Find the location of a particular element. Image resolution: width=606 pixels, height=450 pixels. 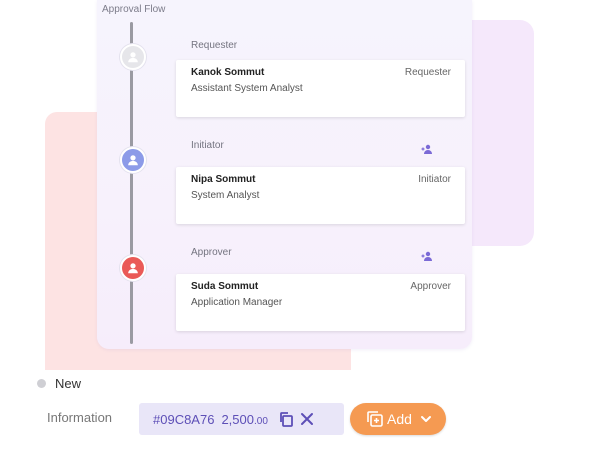

add-button-label: Add is located at coordinates (399, 419).